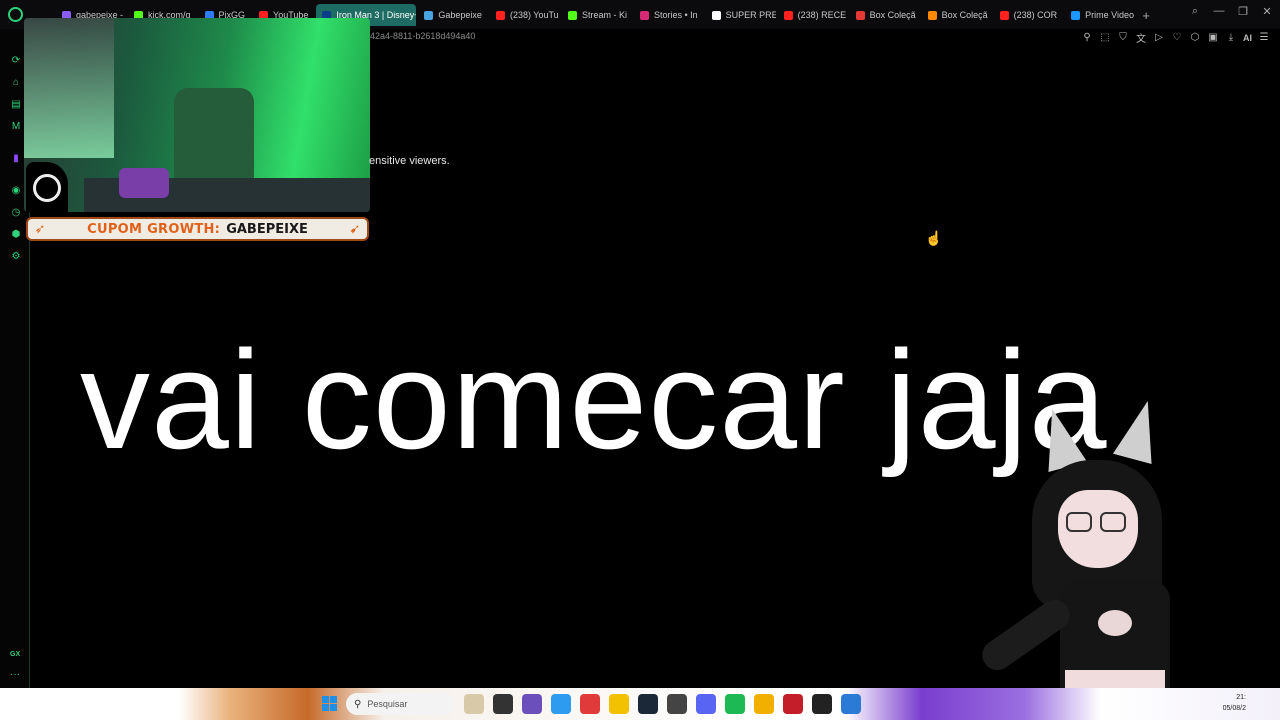  I want to click on tab-label: Prime Video, so click(1109, 15).